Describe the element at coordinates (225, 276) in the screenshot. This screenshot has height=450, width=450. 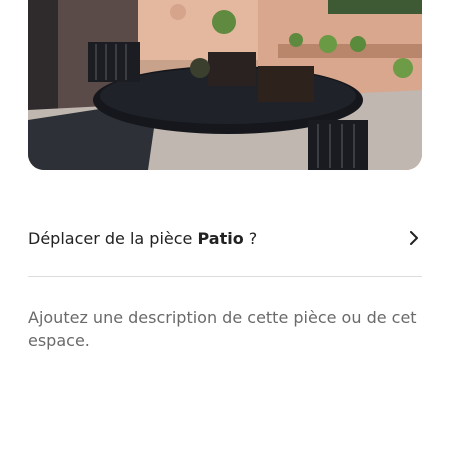
I see `divider` at that location.